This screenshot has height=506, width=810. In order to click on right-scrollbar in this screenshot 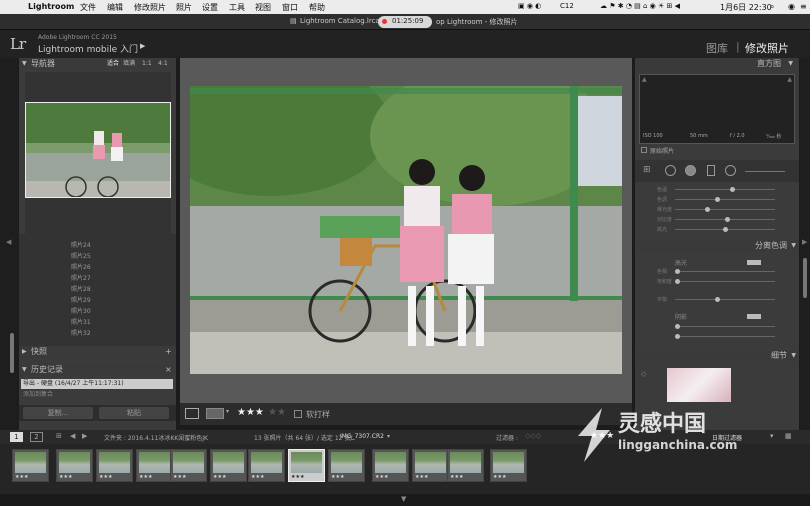, I will do `click(805, 278)`.